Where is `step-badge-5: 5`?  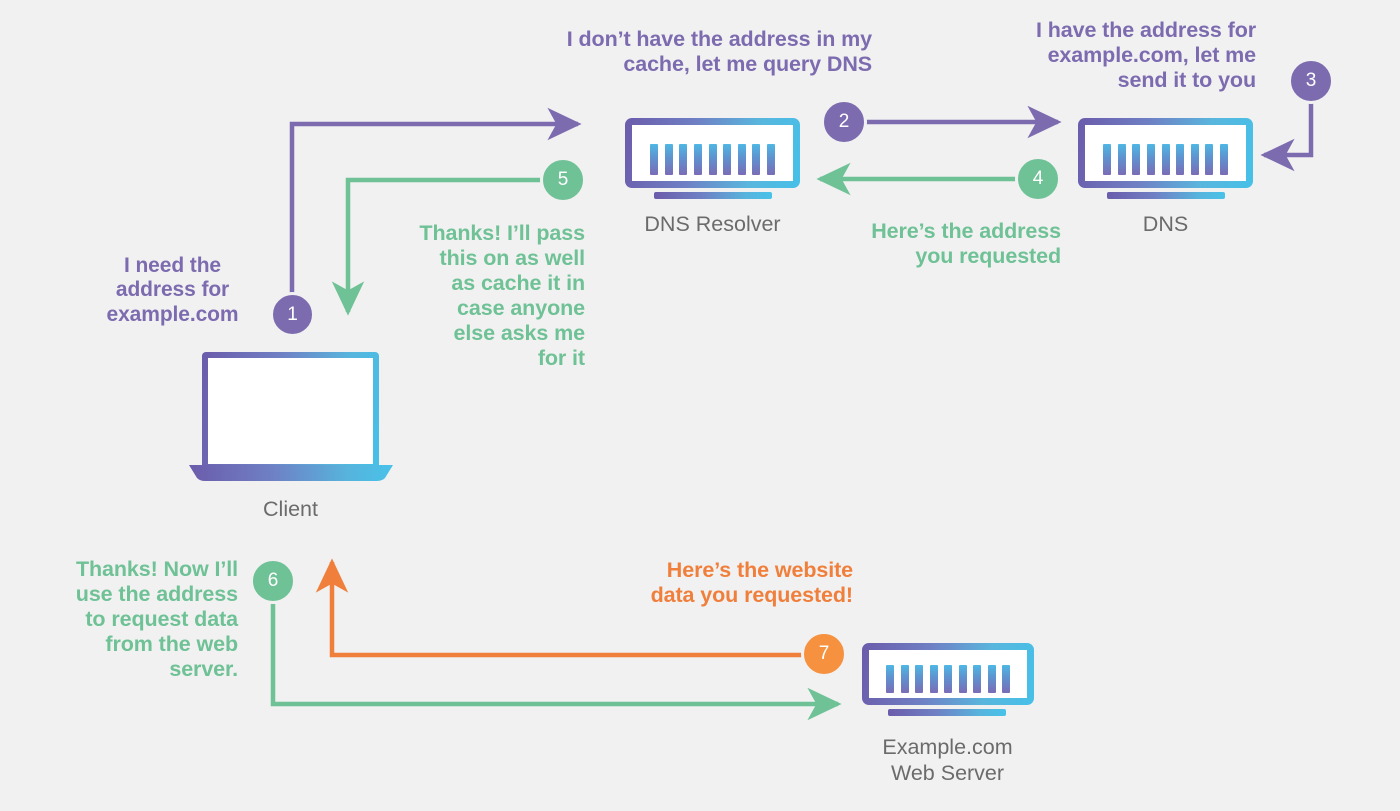
step-badge-5: 5 is located at coordinates (563, 180).